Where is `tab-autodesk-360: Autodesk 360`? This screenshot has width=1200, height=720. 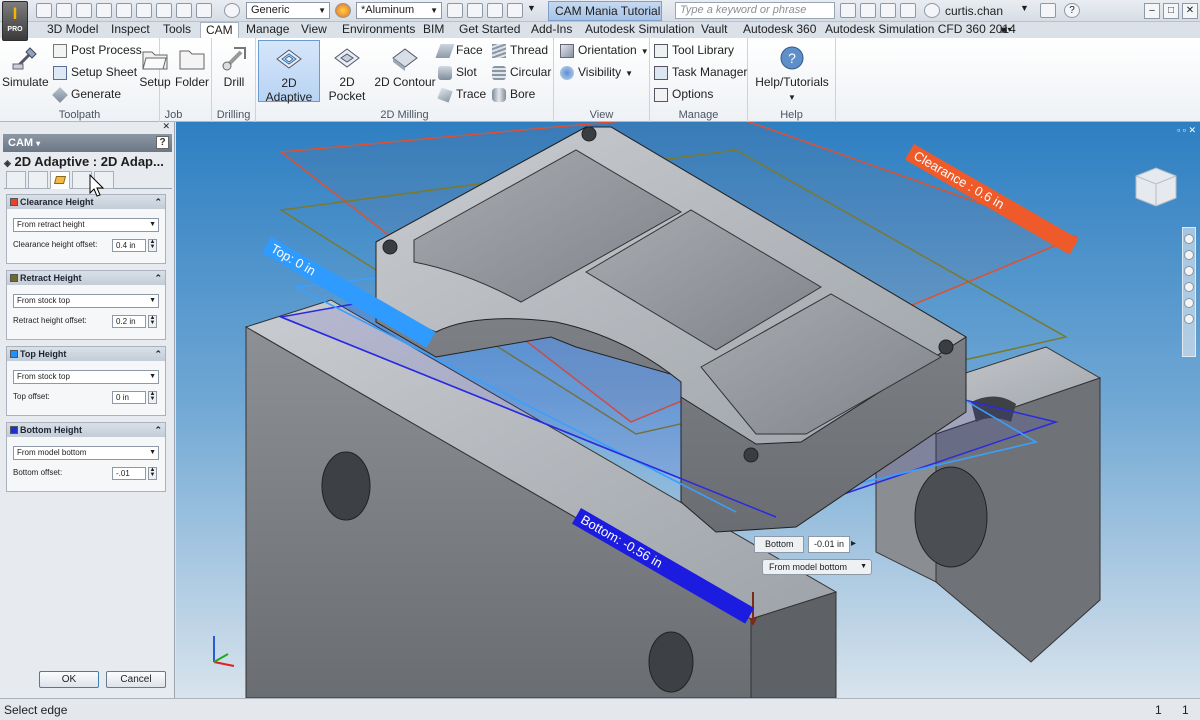
tab-autodesk-360: Autodesk 360 is located at coordinates (779, 30).